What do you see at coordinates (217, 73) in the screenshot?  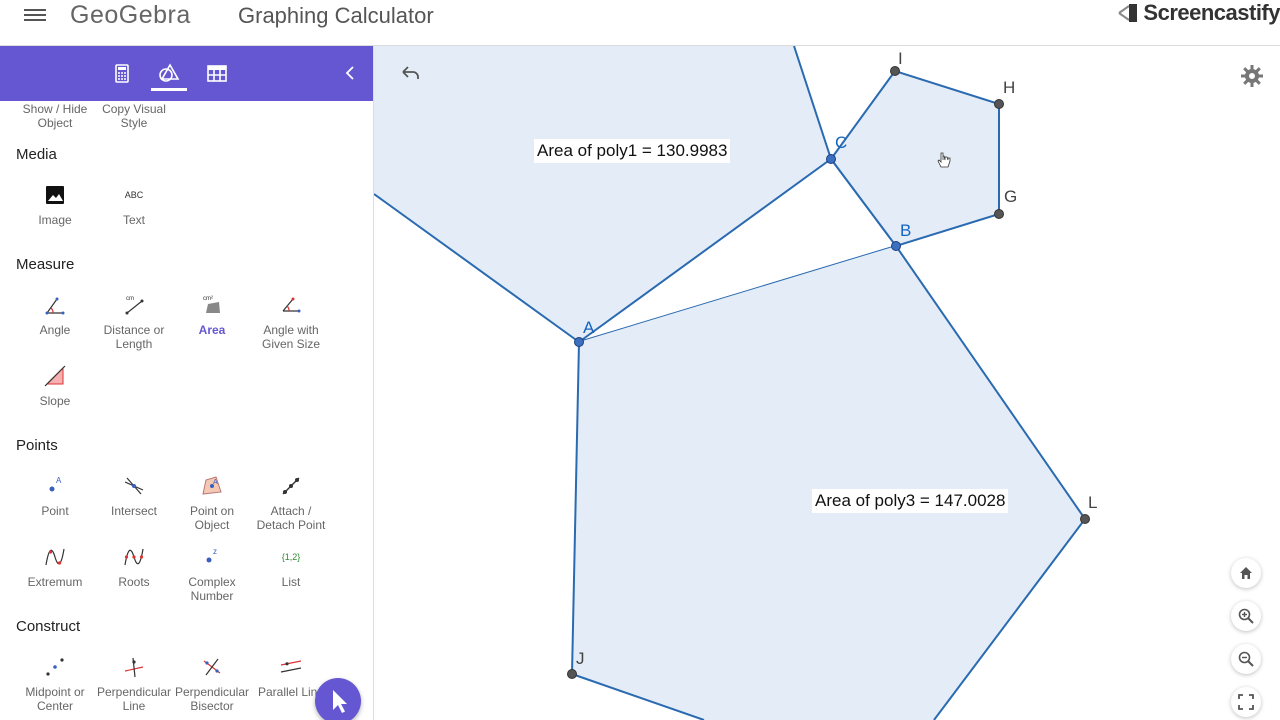 I see `table-icon` at bounding box center [217, 73].